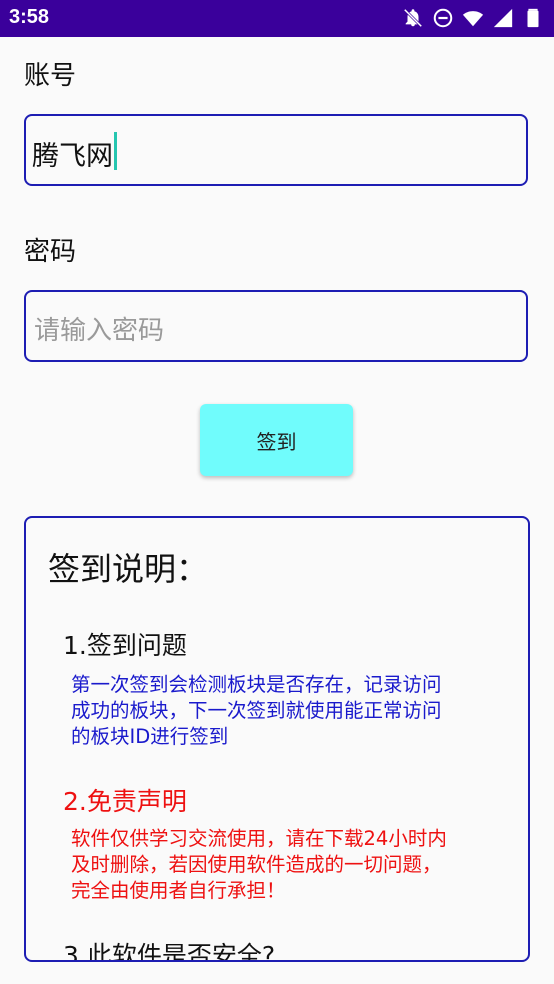 This screenshot has width=554, height=984. What do you see at coordinates (50, 252) in the screenshot?
I see `password-label: 密码` at bounding box center [50, 252].